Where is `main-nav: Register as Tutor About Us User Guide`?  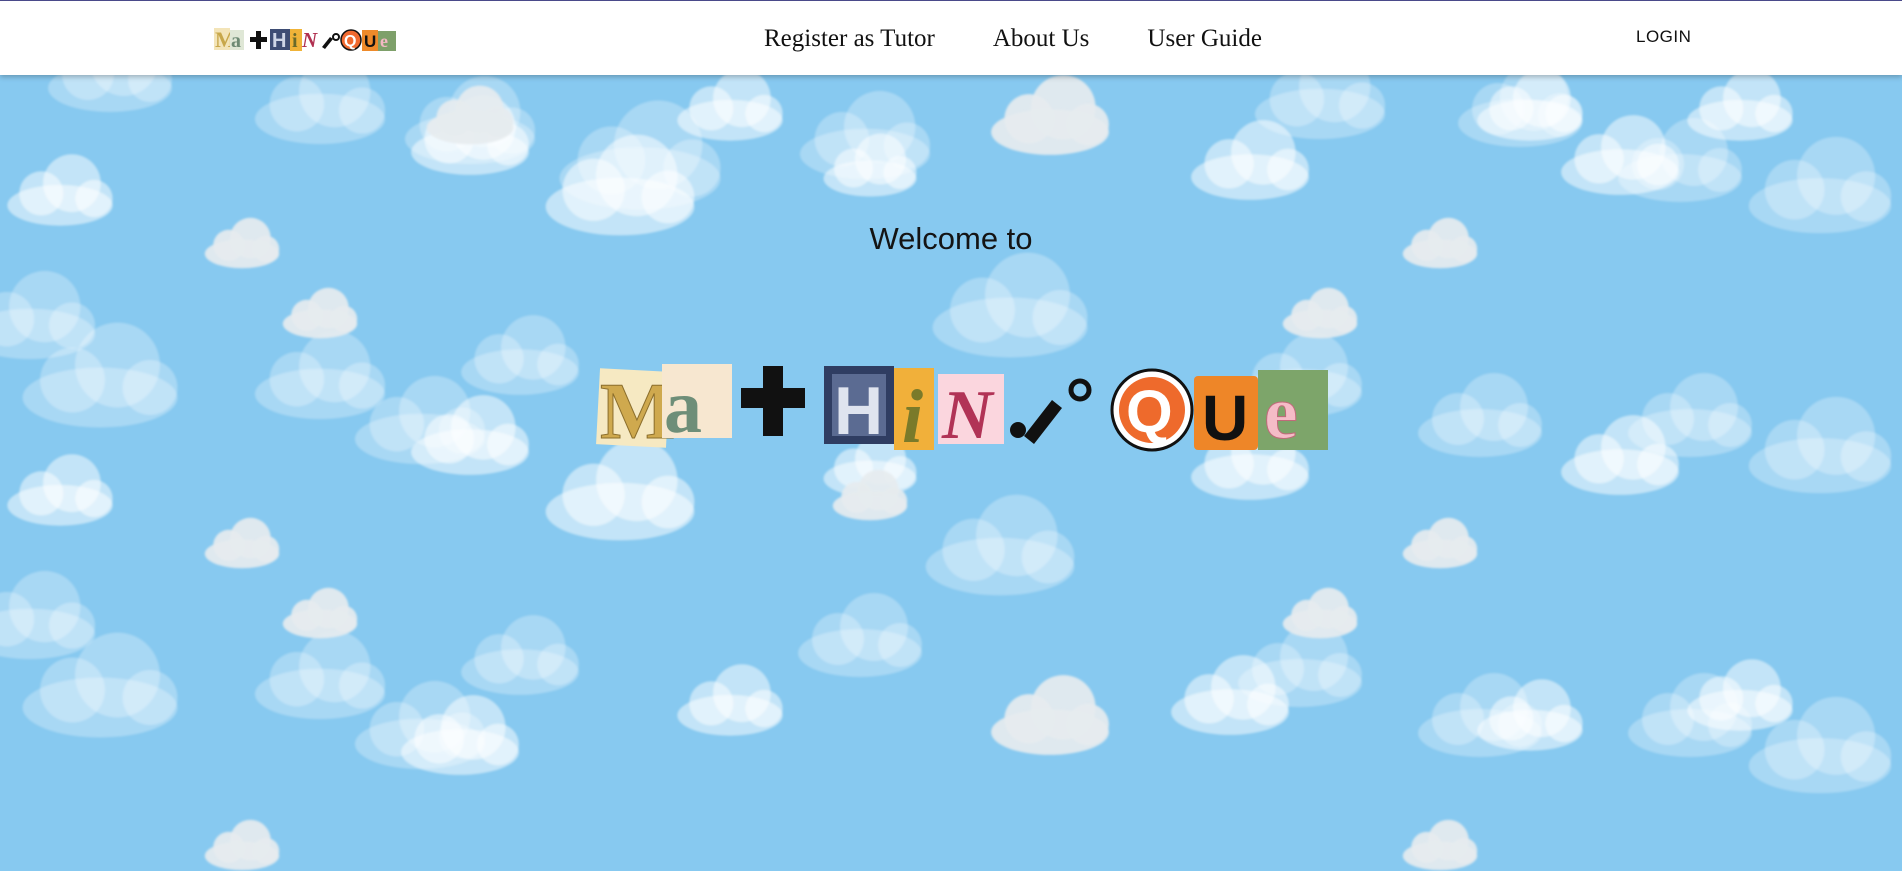
main-nav: Register as Tutor About Us User Guide is located at coordinates (1013, 39).